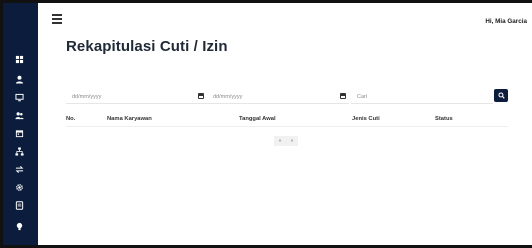  I want to click on user-greeting: Hi, Mia Garcia, so click(506, 21).